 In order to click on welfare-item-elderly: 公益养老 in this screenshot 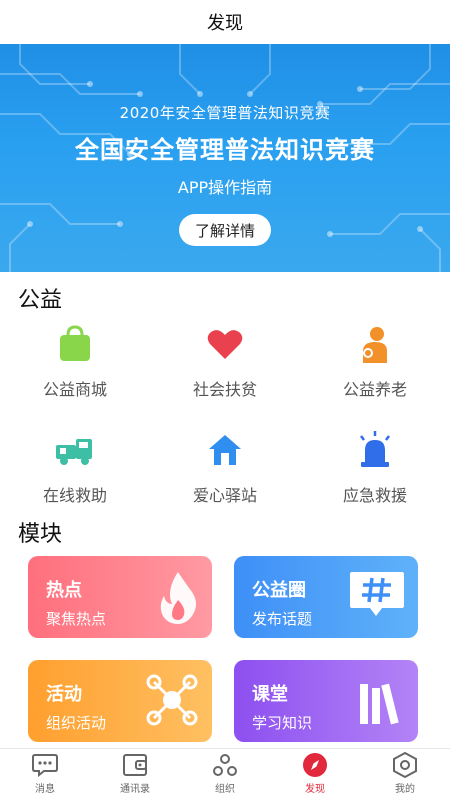, I will do `click(375, 361)`.